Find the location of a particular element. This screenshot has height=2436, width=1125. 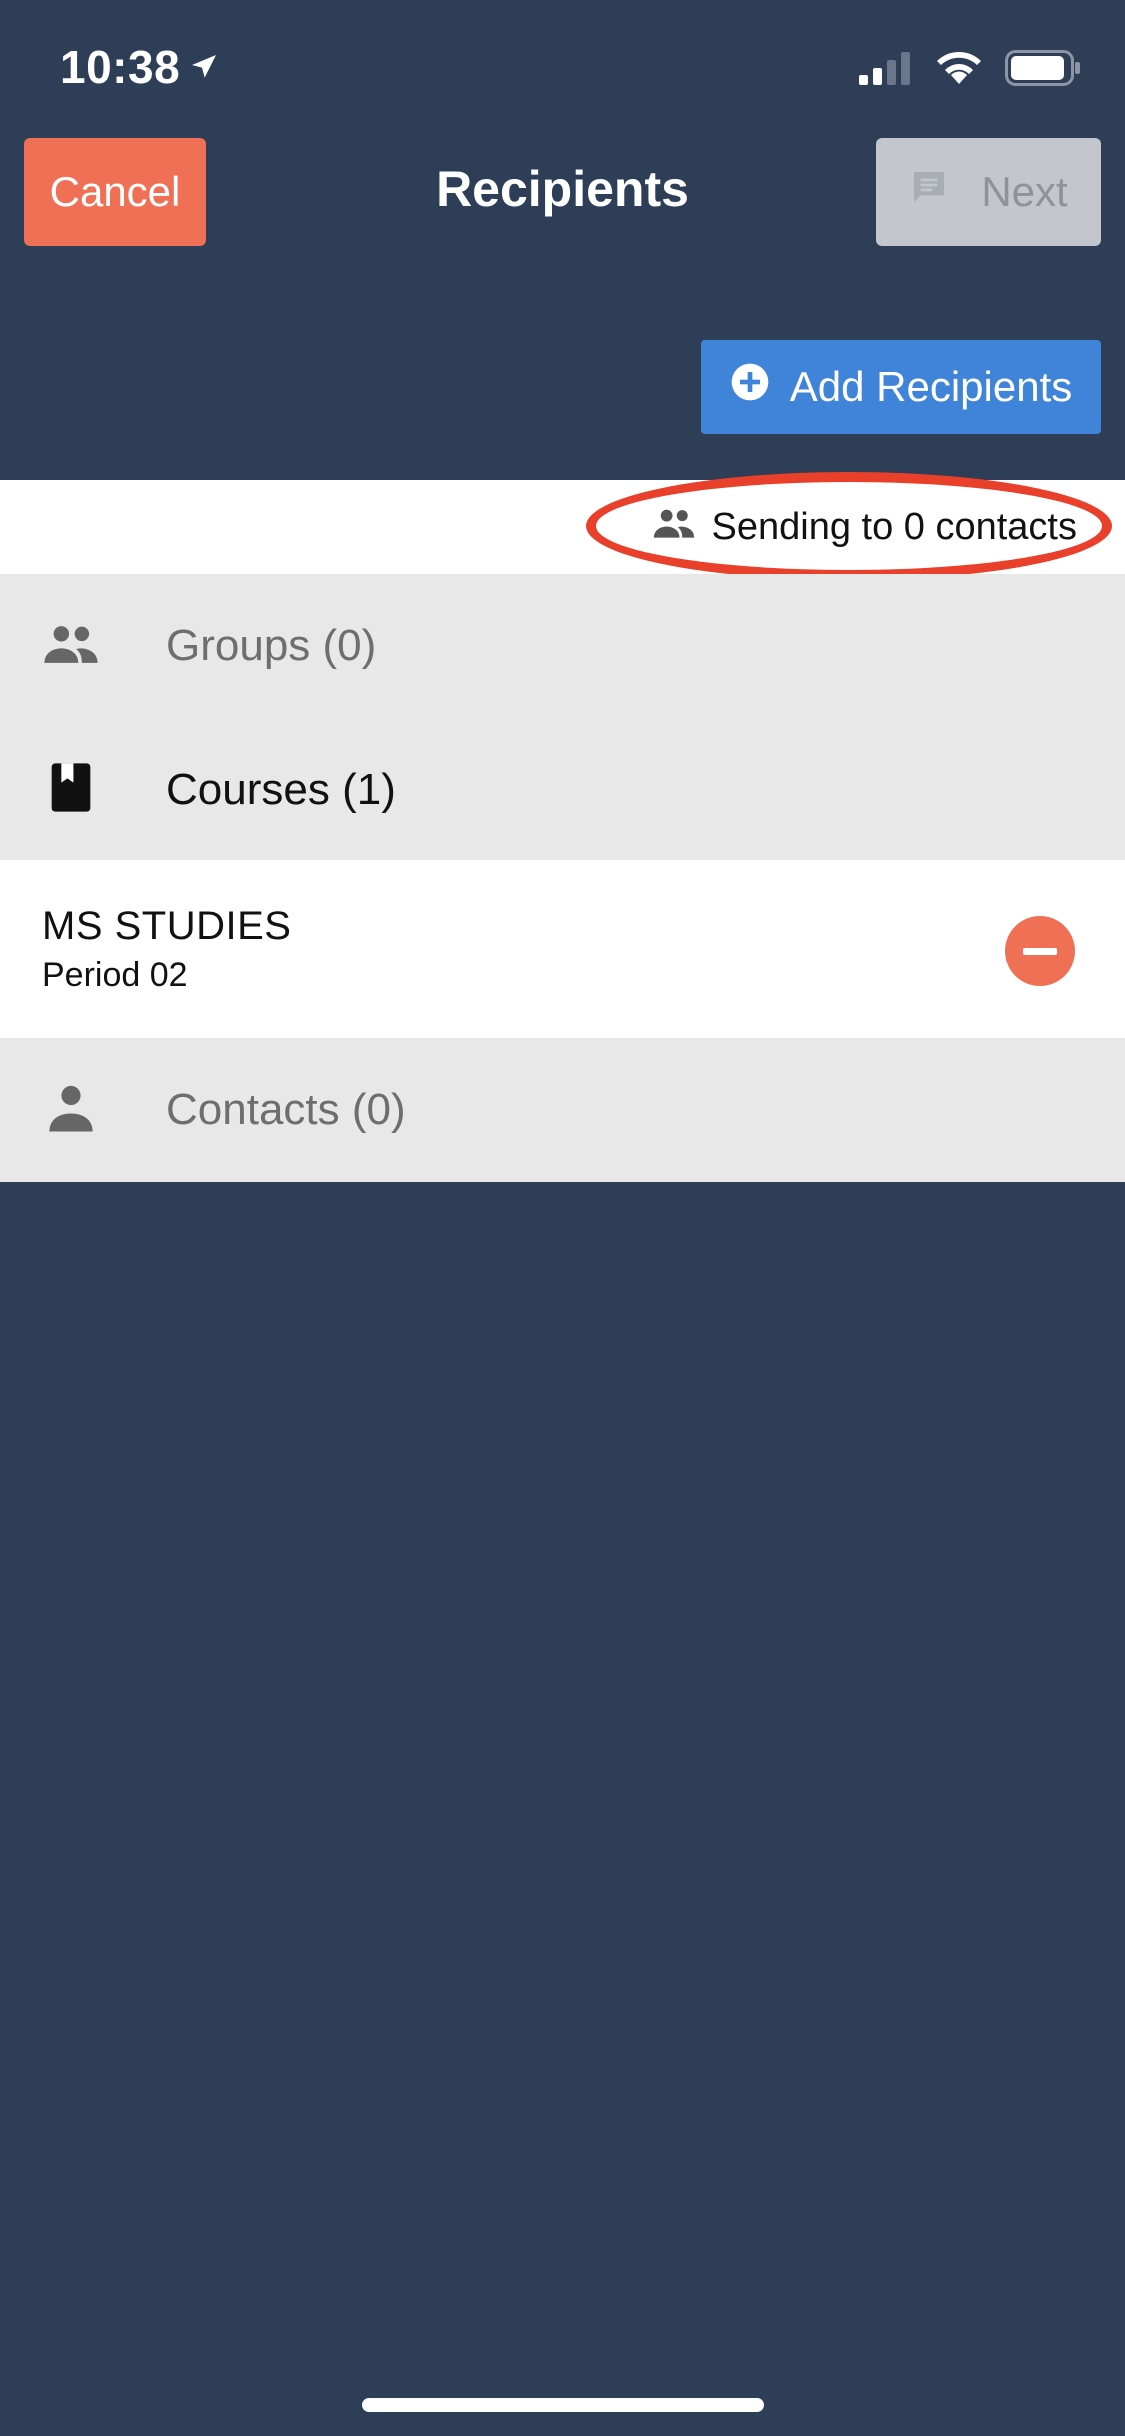

person-icon is located at coordinates (71, 1110).